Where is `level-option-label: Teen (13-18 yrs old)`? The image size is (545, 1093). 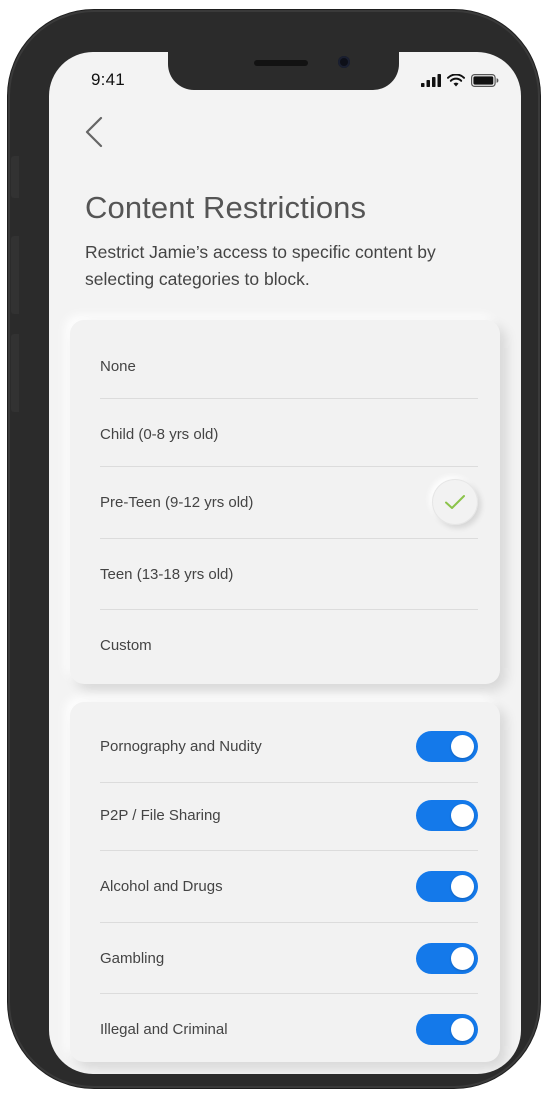 level-option-label: Teen (13-18 yrs old) is located at coordinates (167, 574).